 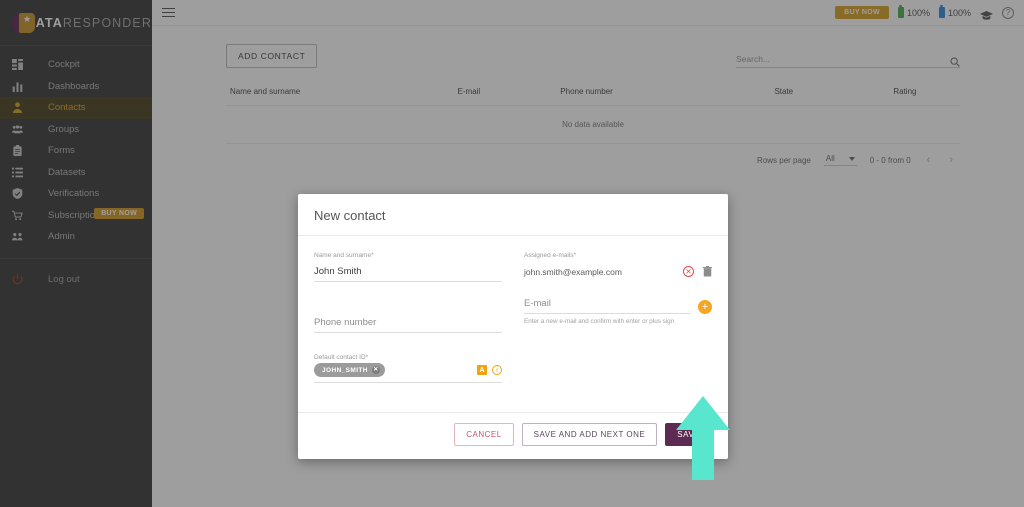 I want to click on contact-id-label: Default contact ID*, so click(x=341, y=357).